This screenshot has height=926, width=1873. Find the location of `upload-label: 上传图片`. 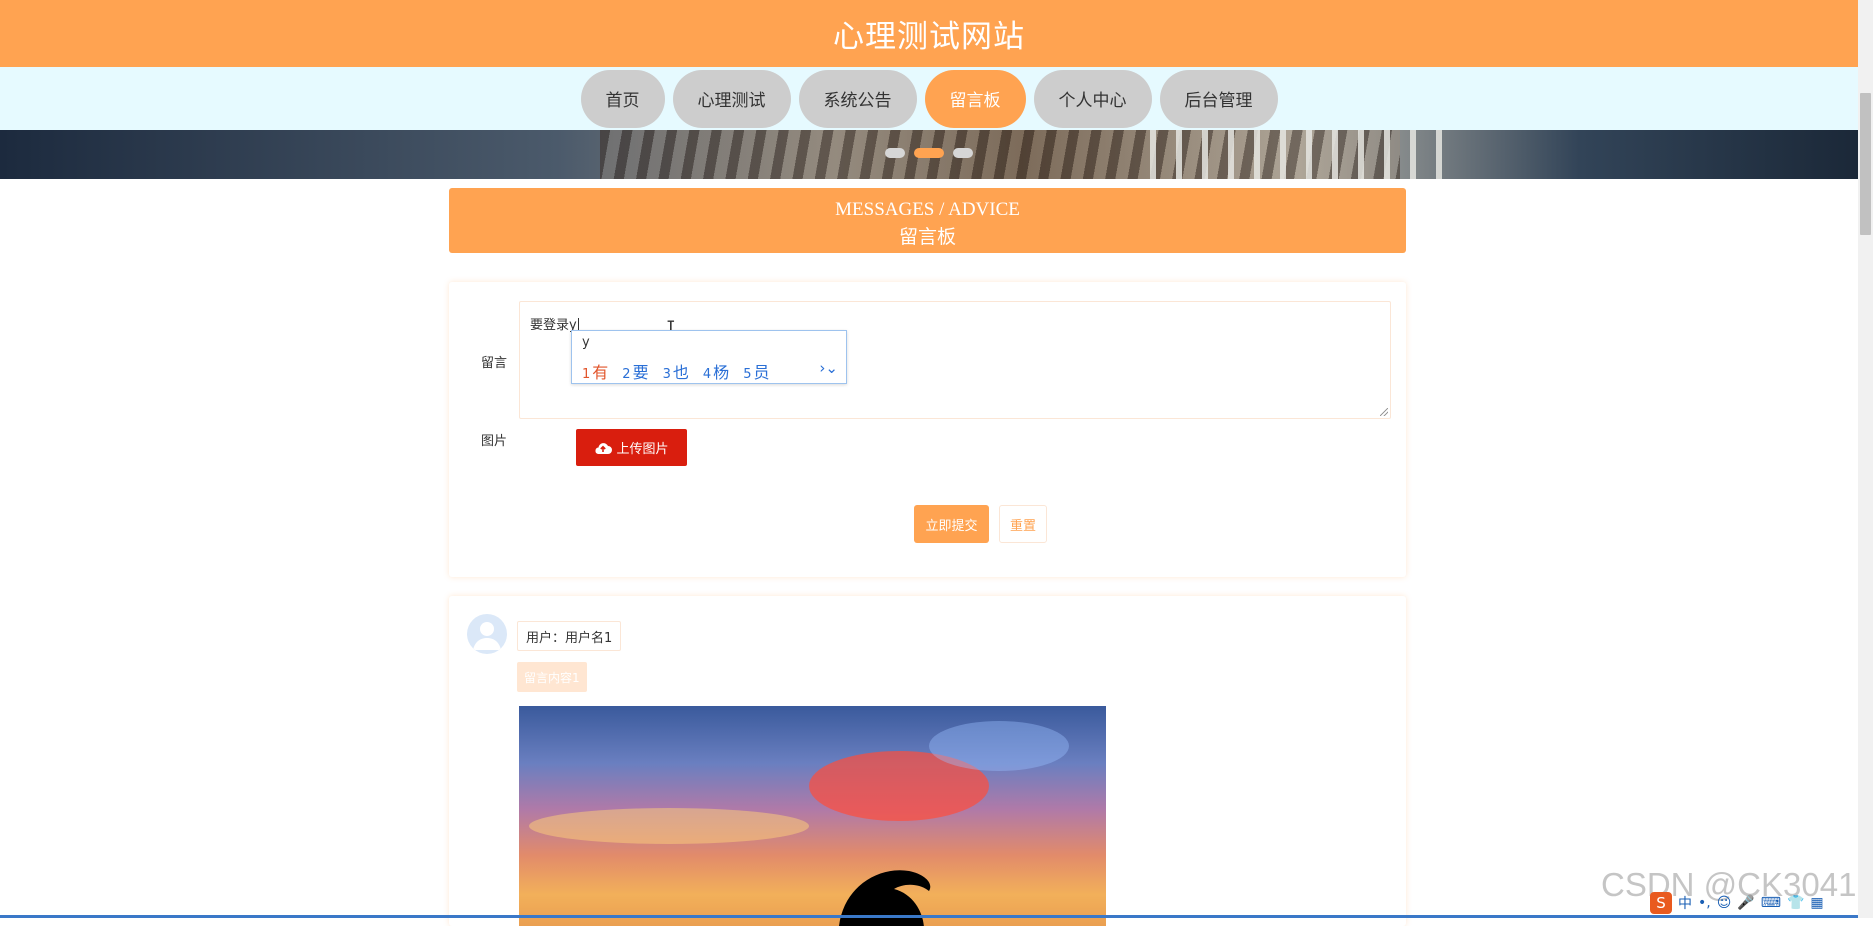

upload-label: 上传图片 is located at coordinates (642, 449).